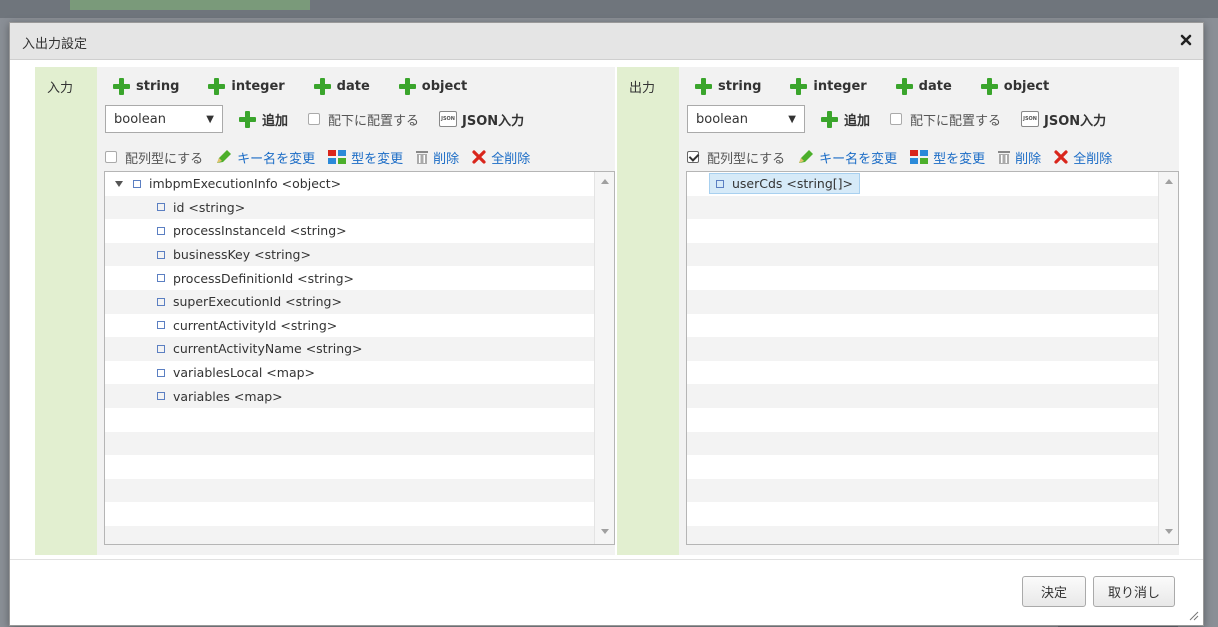  Describe the element at coordinates (263, 119) in the screenshot. I see `input-add-button: 追加` at that location.